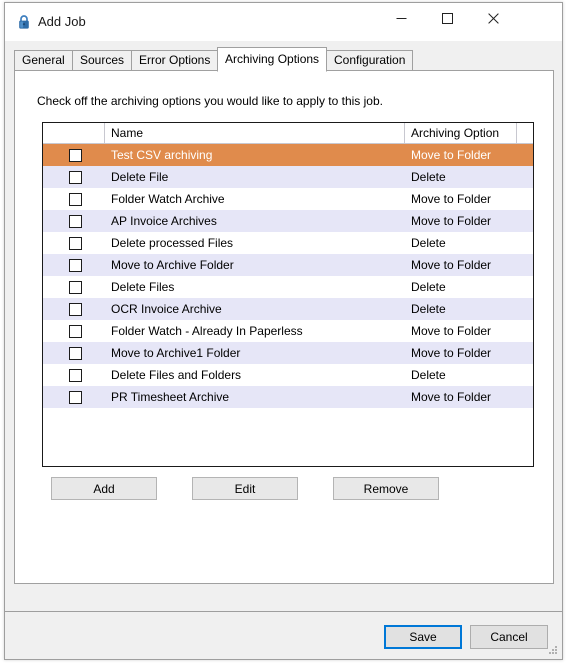 Image resolution: width=567 pixels, height=664 pixels. I want to click on close-icon, so click(493, 18).